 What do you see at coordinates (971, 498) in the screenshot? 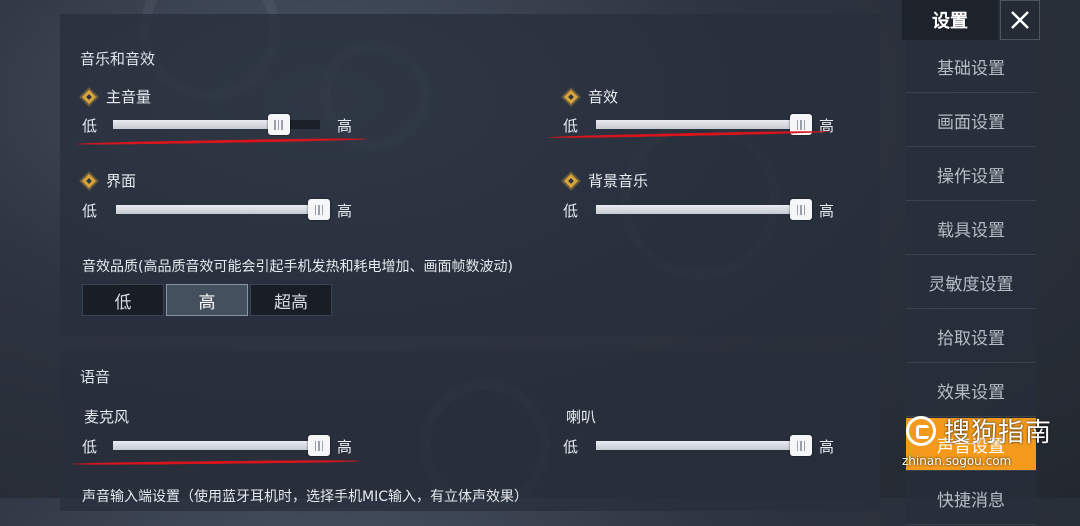
I see `menu-item-quick-message: 快捷消息` at bounding box center [971, 498].